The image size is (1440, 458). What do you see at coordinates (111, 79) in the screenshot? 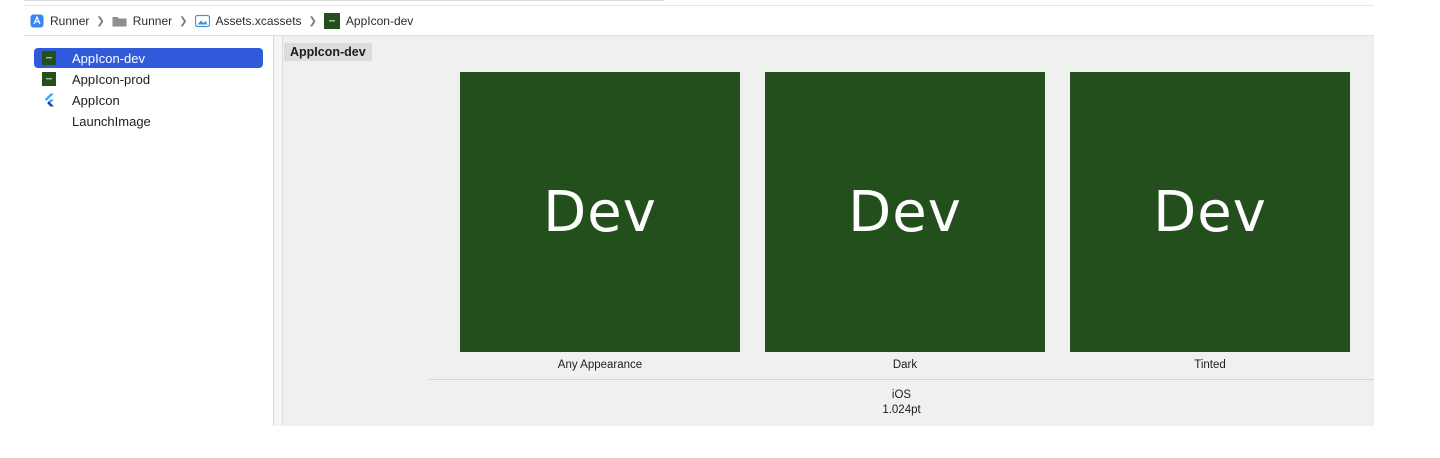
I see `sidebar-item-label: AppIcon-prod` at bounding box center [111, 79].